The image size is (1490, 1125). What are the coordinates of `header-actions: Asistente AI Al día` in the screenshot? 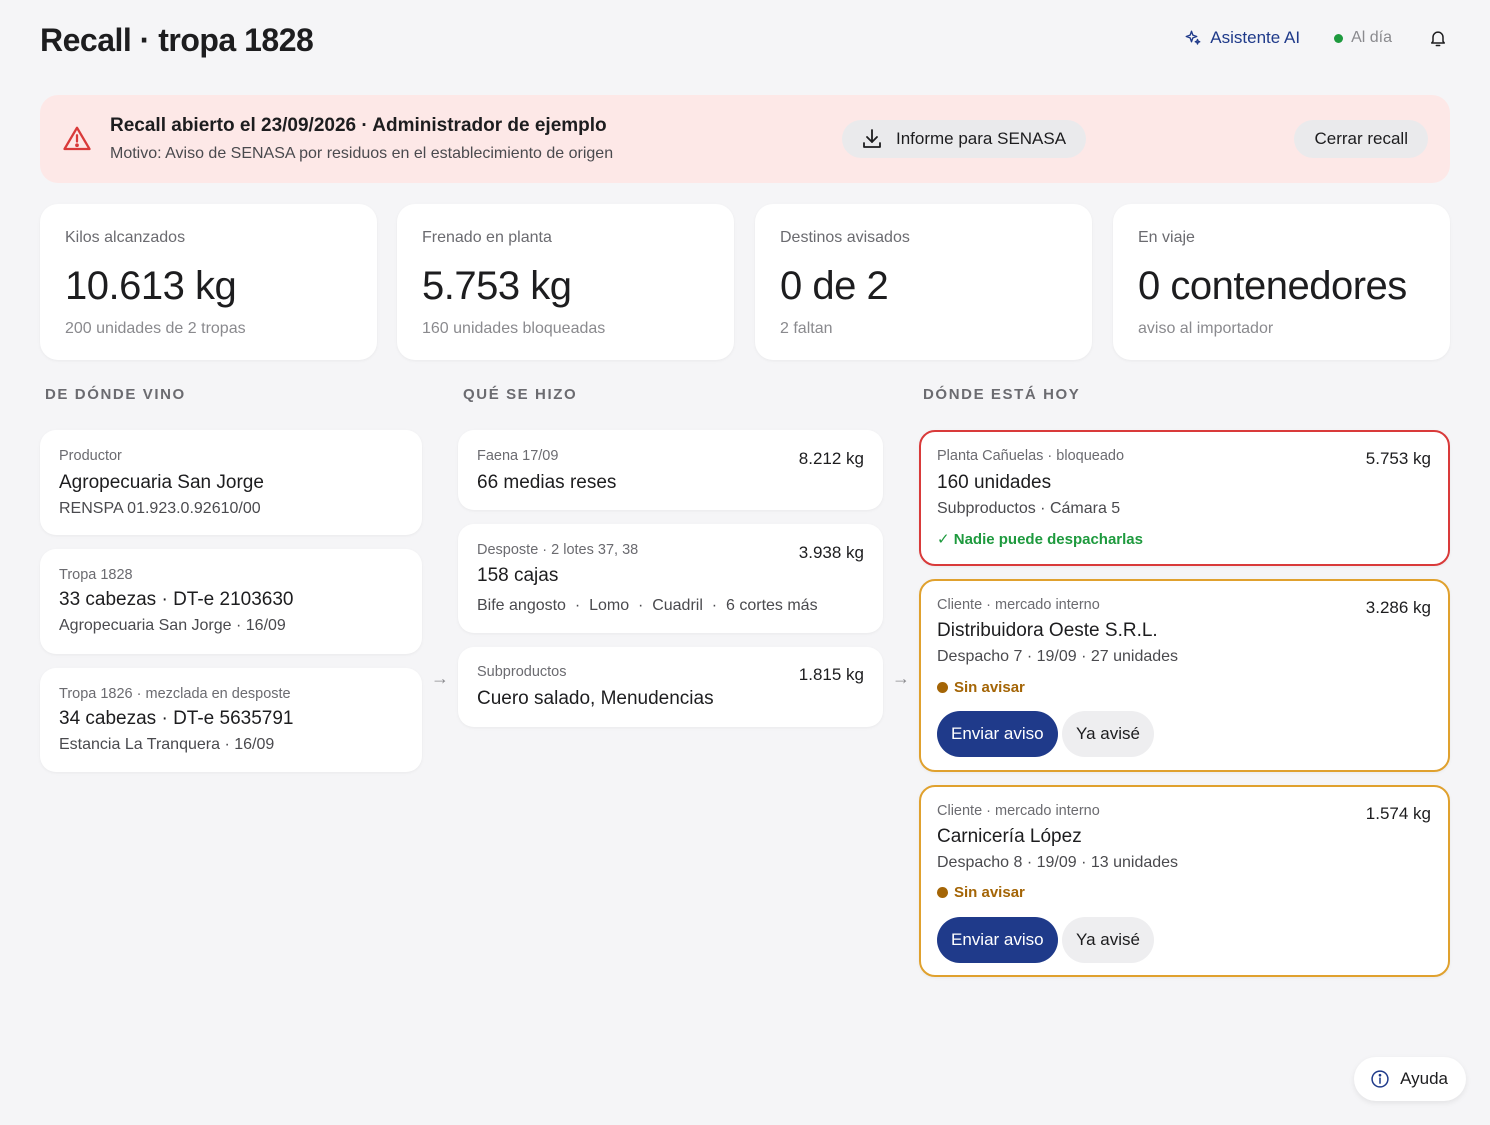 It's located at (1317, 38).